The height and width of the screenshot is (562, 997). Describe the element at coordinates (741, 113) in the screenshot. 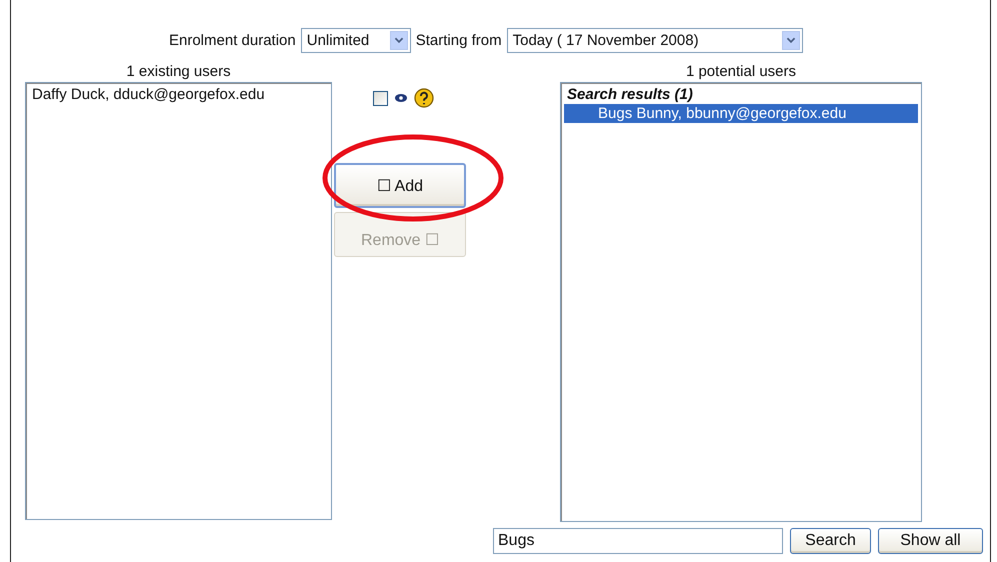

I see `user-option: Bugs Bunny, bbunny@georgefox.edu` at that location.